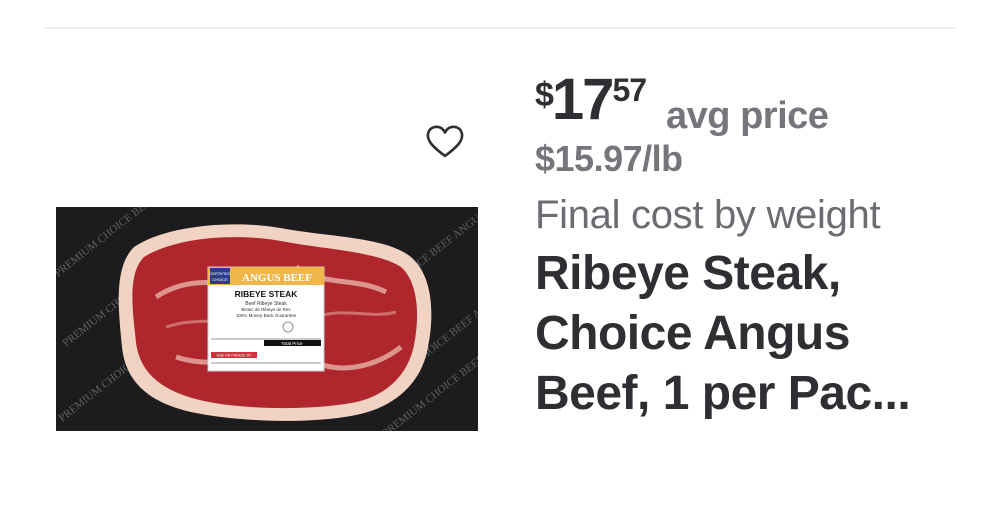 This screenshot has height=510, width=1000. What do you see at coordinates (747, 116) in the screenshot?
I see `price-qualifier: avg price` at bounding box center [747, 116].